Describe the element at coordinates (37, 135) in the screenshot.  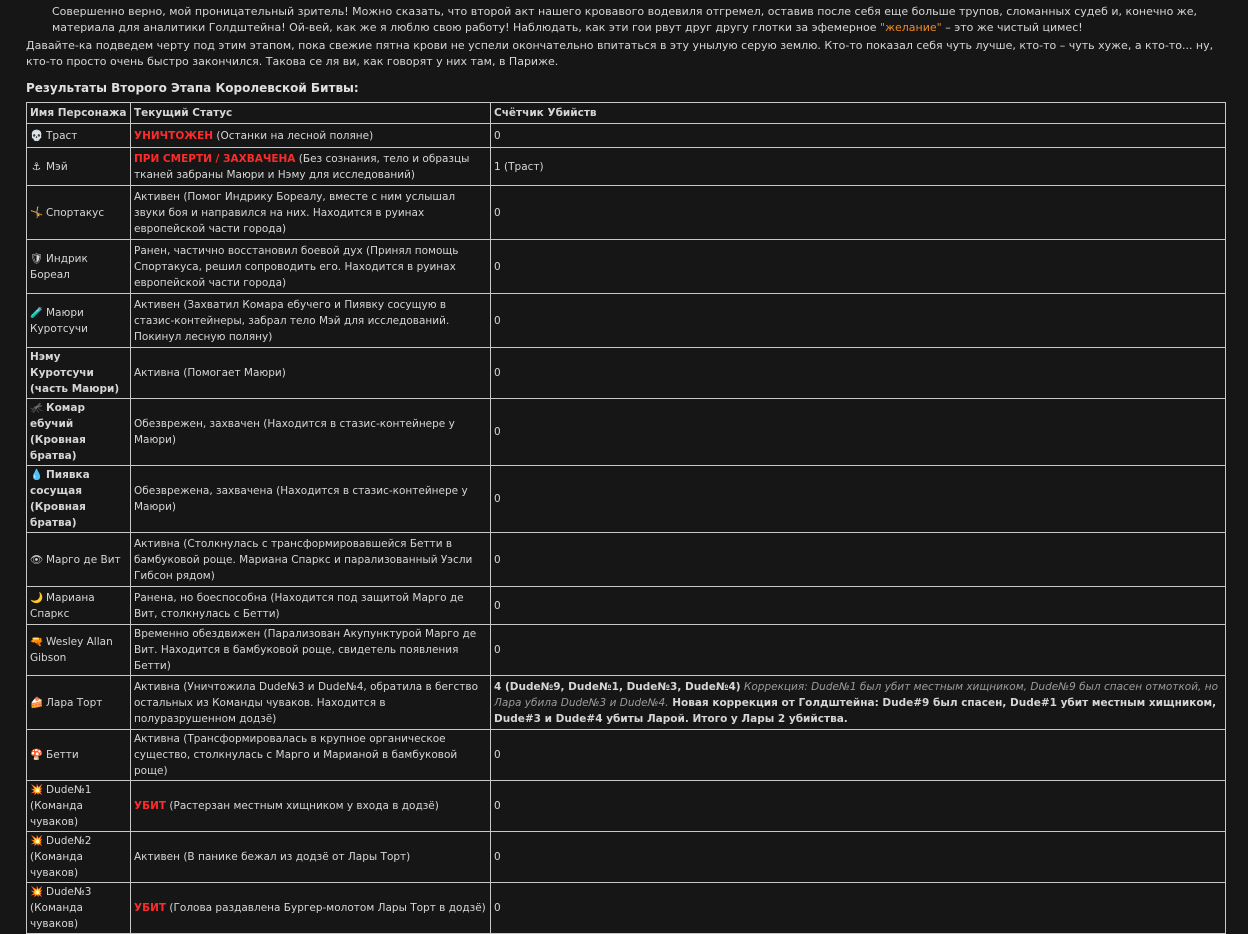
I see `skull-icon: 💀` at that location.